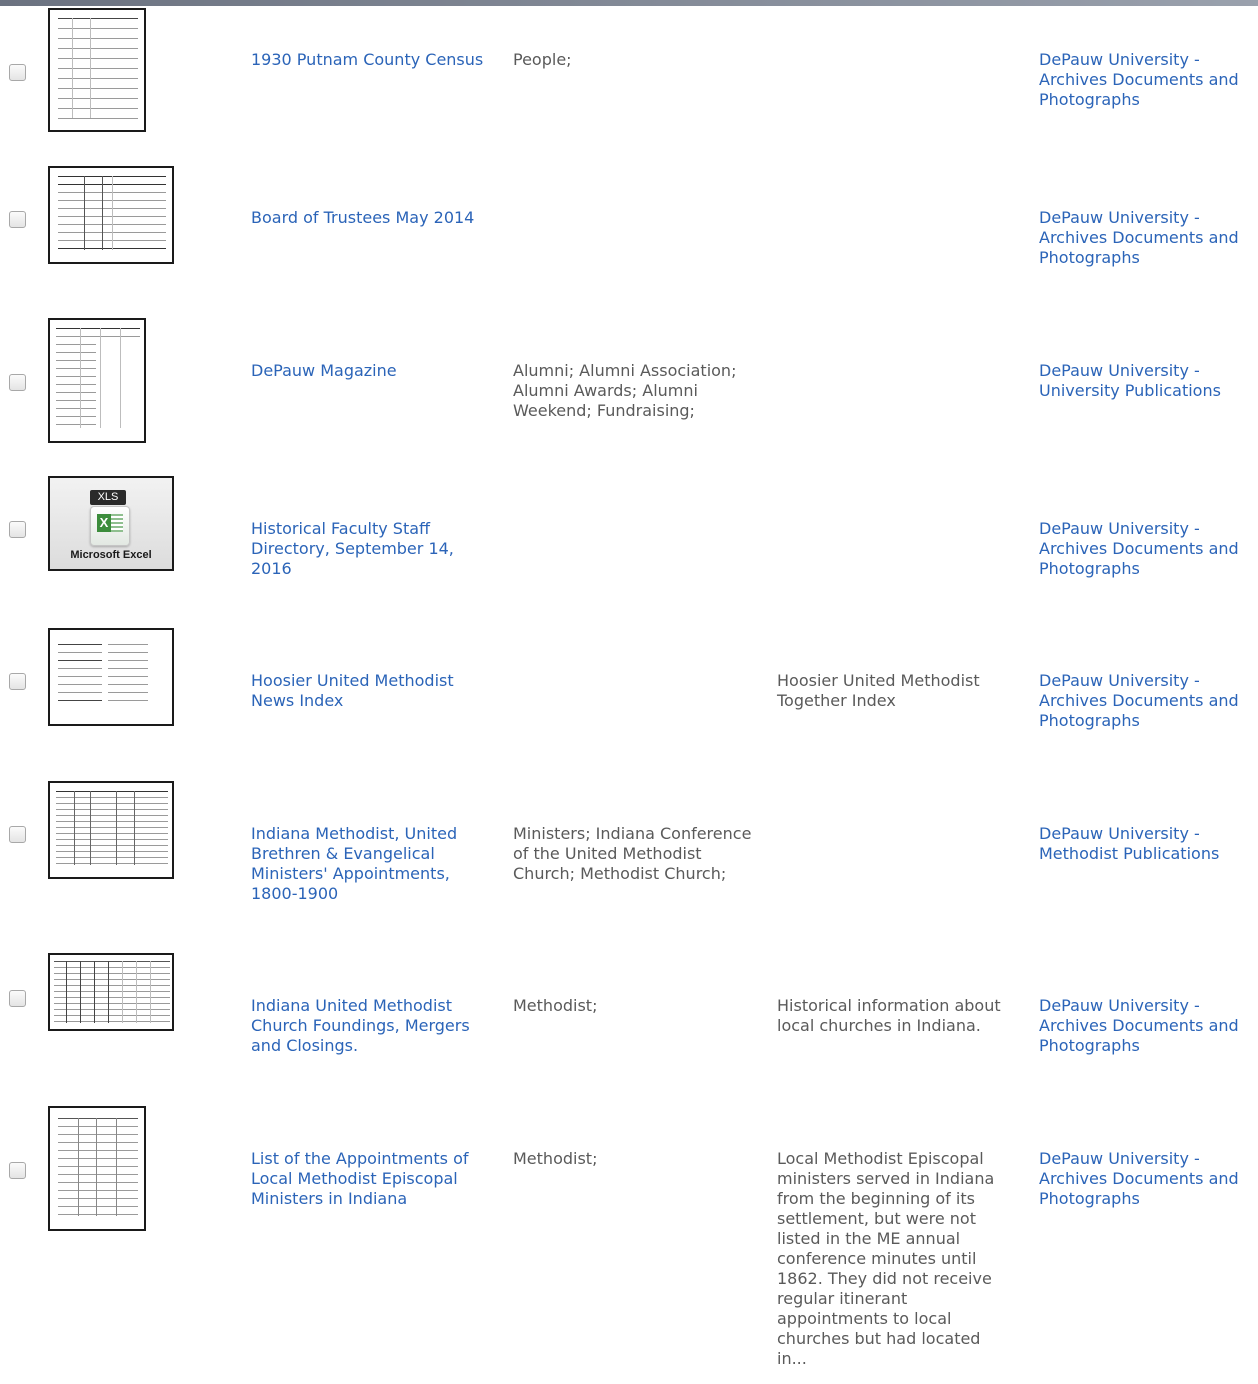  I want to click on result-description: Hoosier United Methodist Together Index, so click(878, 690).